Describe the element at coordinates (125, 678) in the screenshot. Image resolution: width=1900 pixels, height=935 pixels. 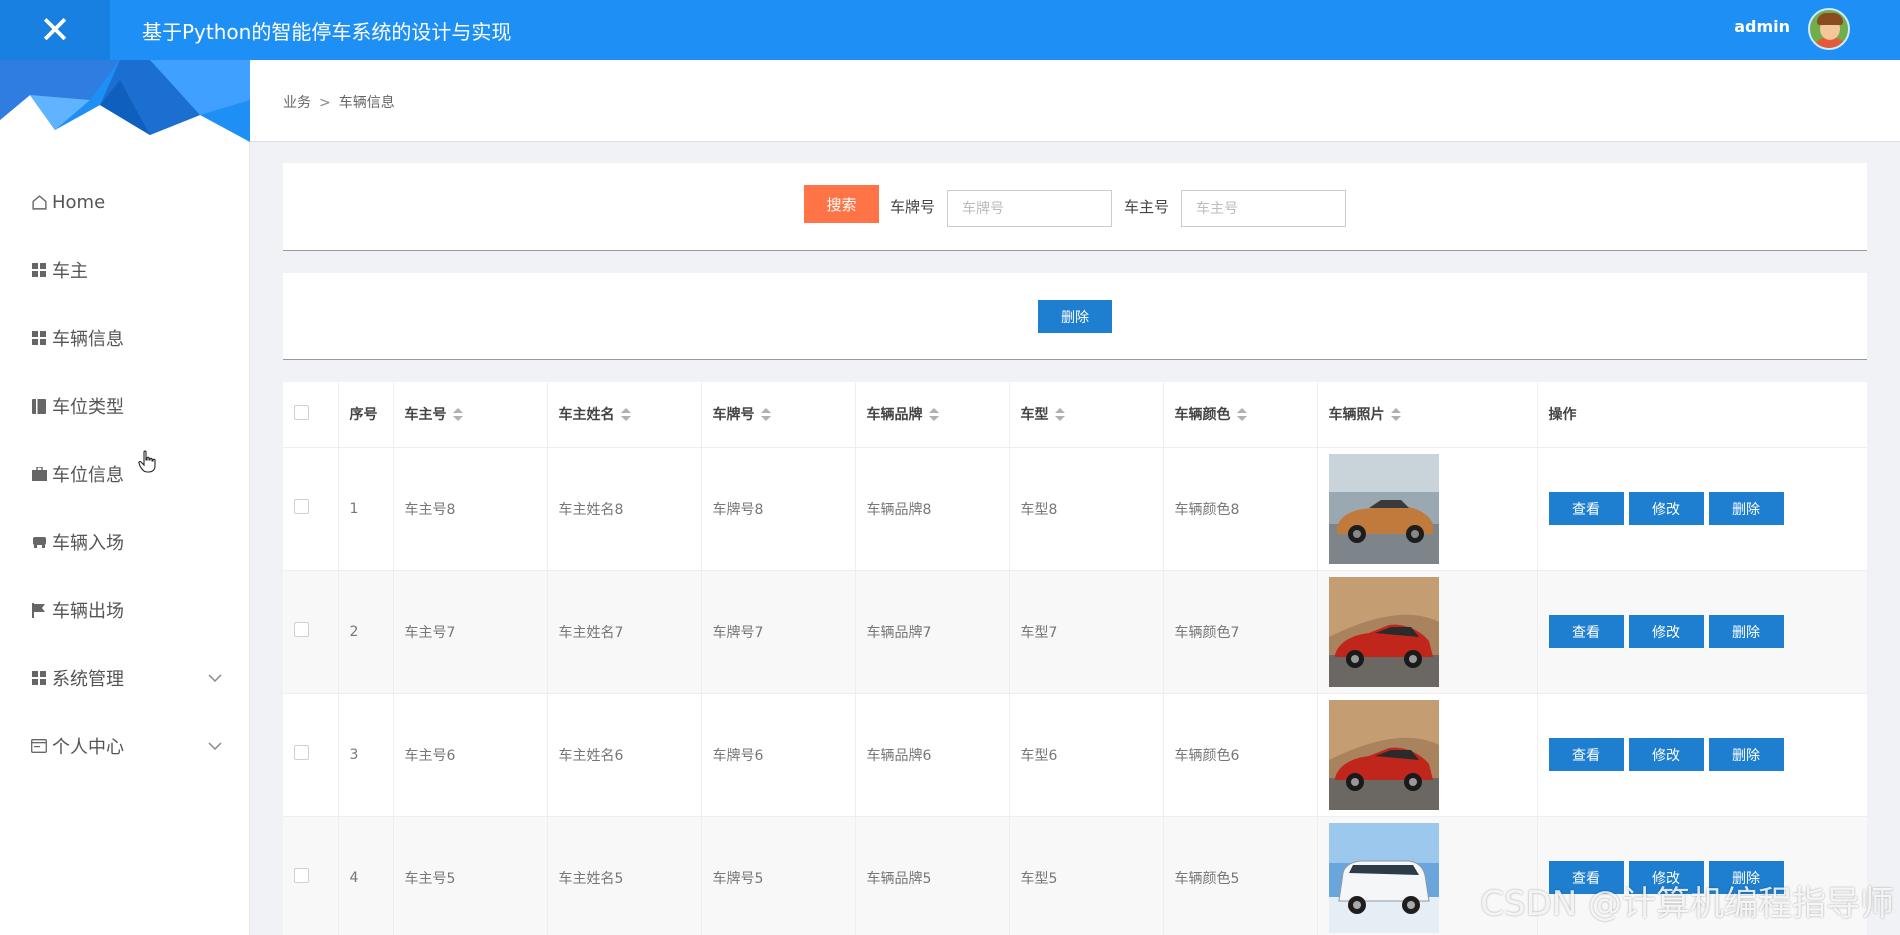
I see `sidebar-item-system-management: 系统管理` at that location.